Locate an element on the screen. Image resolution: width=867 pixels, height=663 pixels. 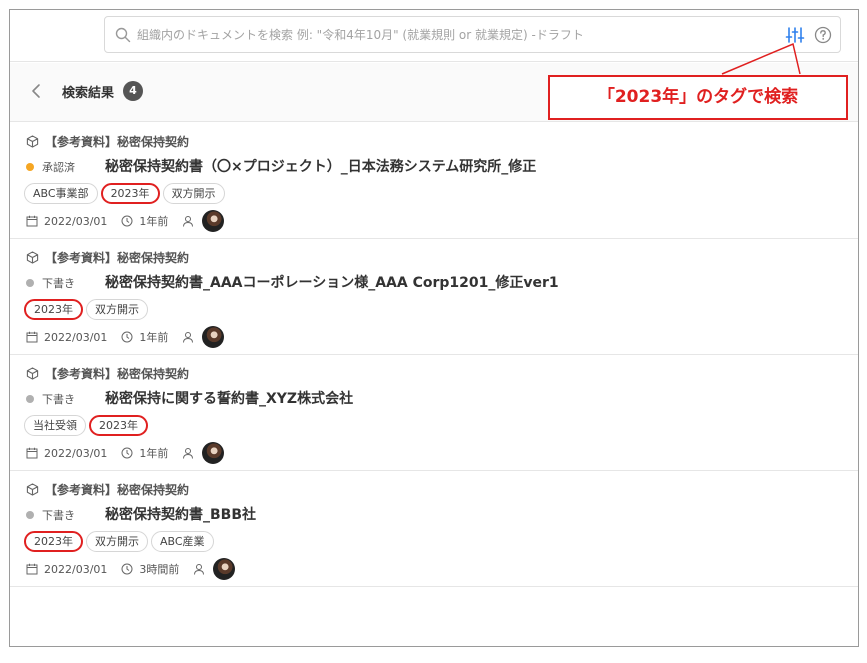
document-title: 秘密保持契約書_BBB社 is located at coordinates (180, 514).